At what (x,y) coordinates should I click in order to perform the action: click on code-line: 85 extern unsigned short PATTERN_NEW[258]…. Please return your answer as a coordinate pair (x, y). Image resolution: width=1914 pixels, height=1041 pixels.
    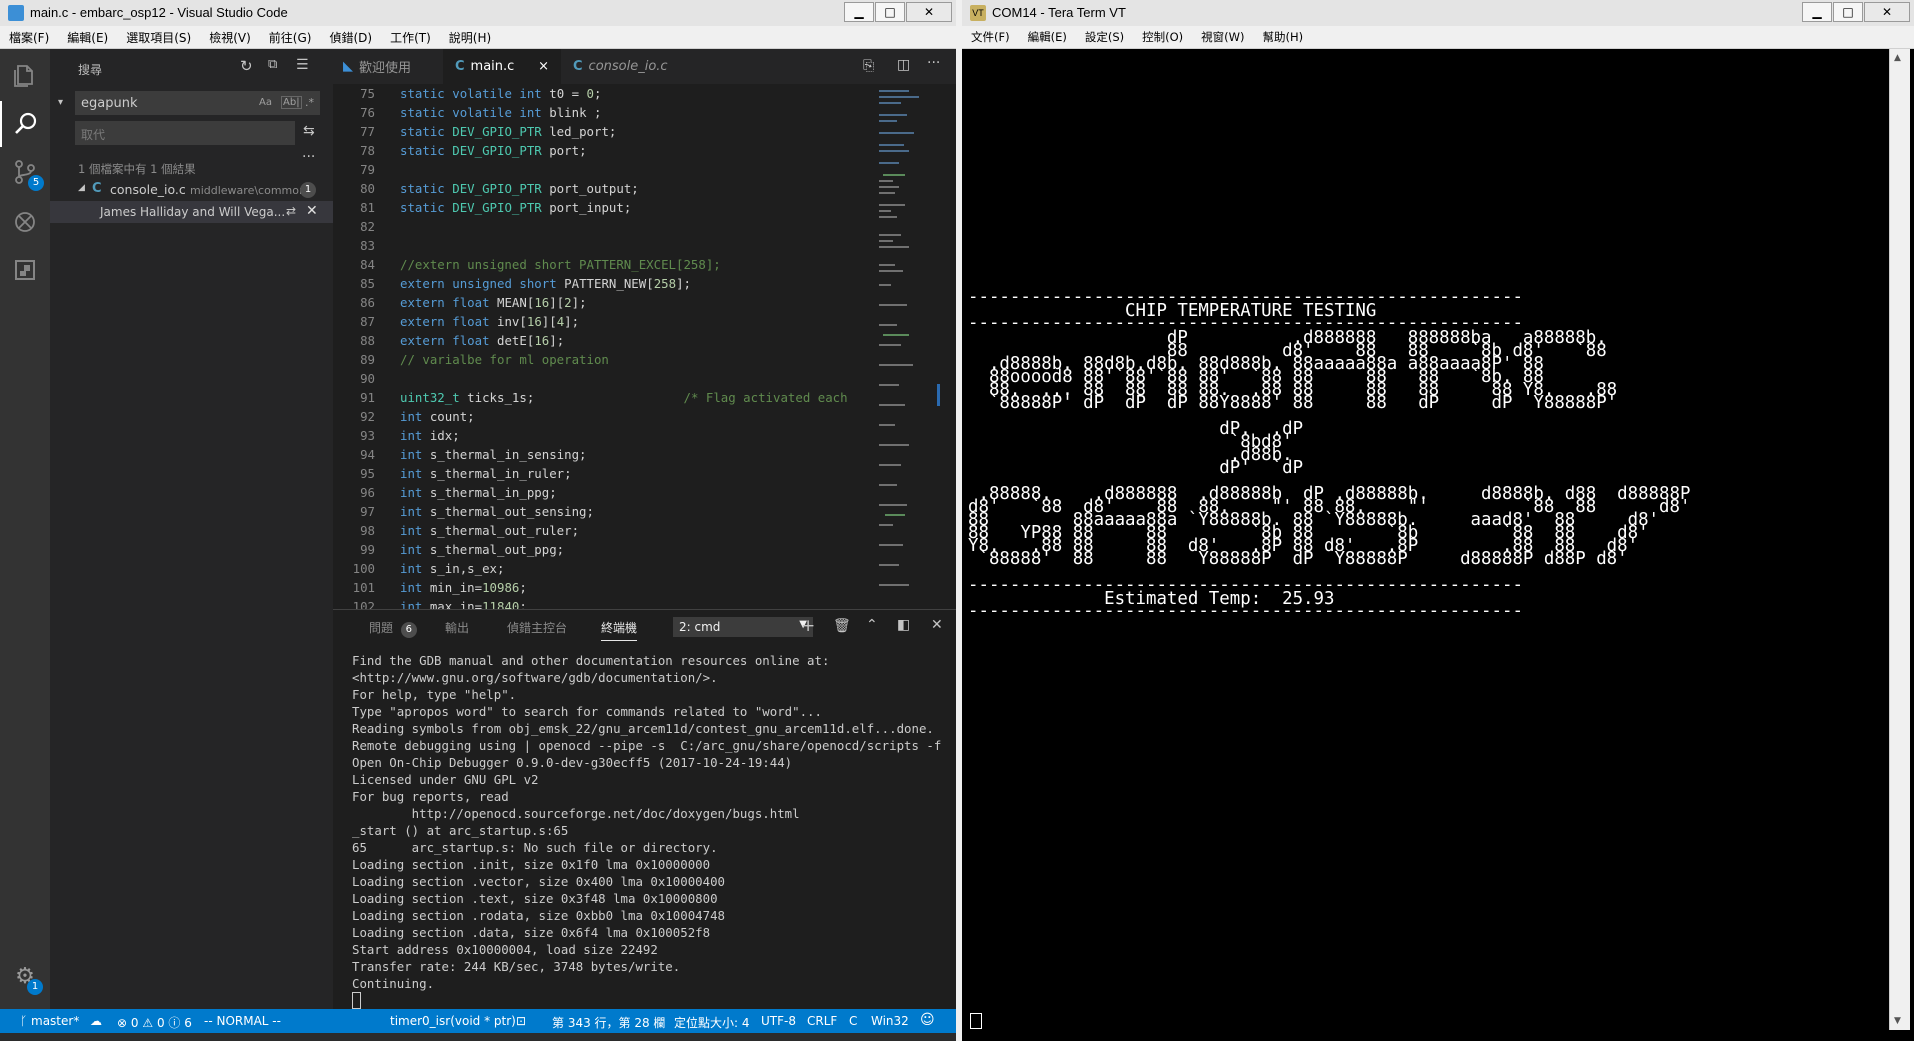
    Looking at the image, I should click on (603, 283).